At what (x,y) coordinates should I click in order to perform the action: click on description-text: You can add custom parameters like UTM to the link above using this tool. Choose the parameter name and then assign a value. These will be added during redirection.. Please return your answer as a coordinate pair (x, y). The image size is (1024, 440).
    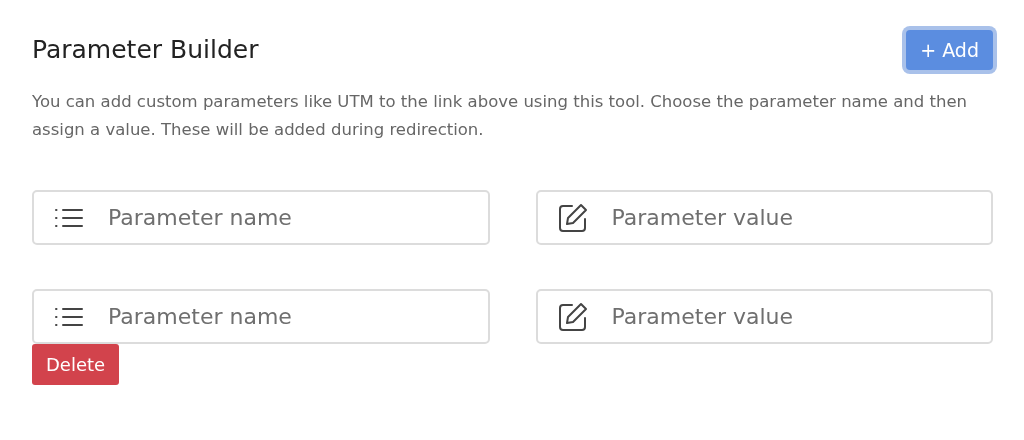
    Looking at the image, I should click on (500, 116).